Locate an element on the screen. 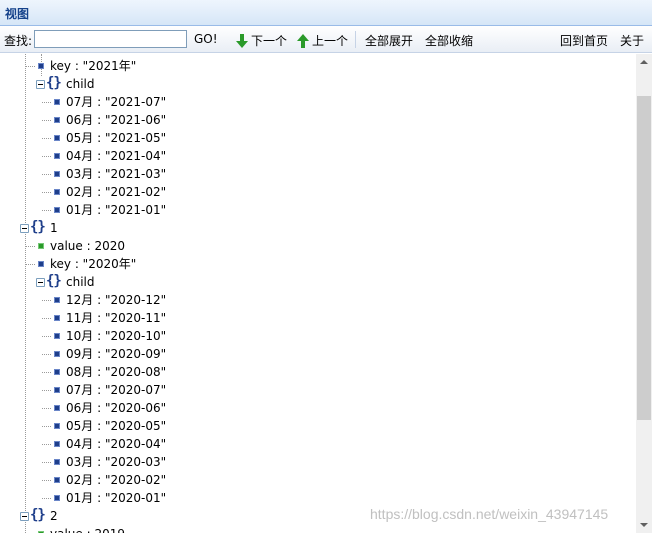 The height and width of the screenshot is (533, 652). tree-node-label: value : 2020 is located at coordinates (87, 246).